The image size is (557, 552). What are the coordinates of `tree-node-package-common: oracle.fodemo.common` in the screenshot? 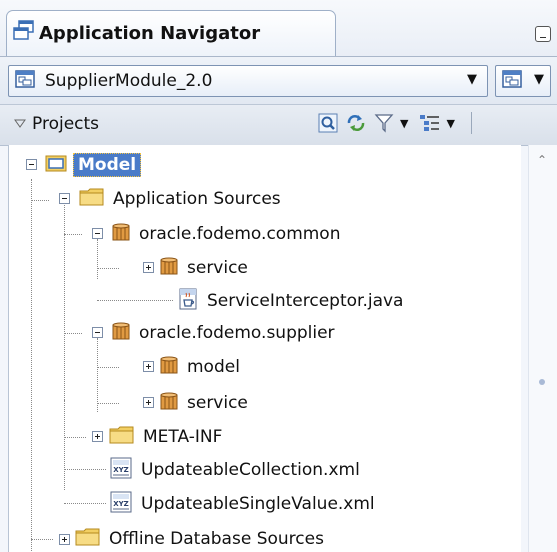 It's located at (226, 234).